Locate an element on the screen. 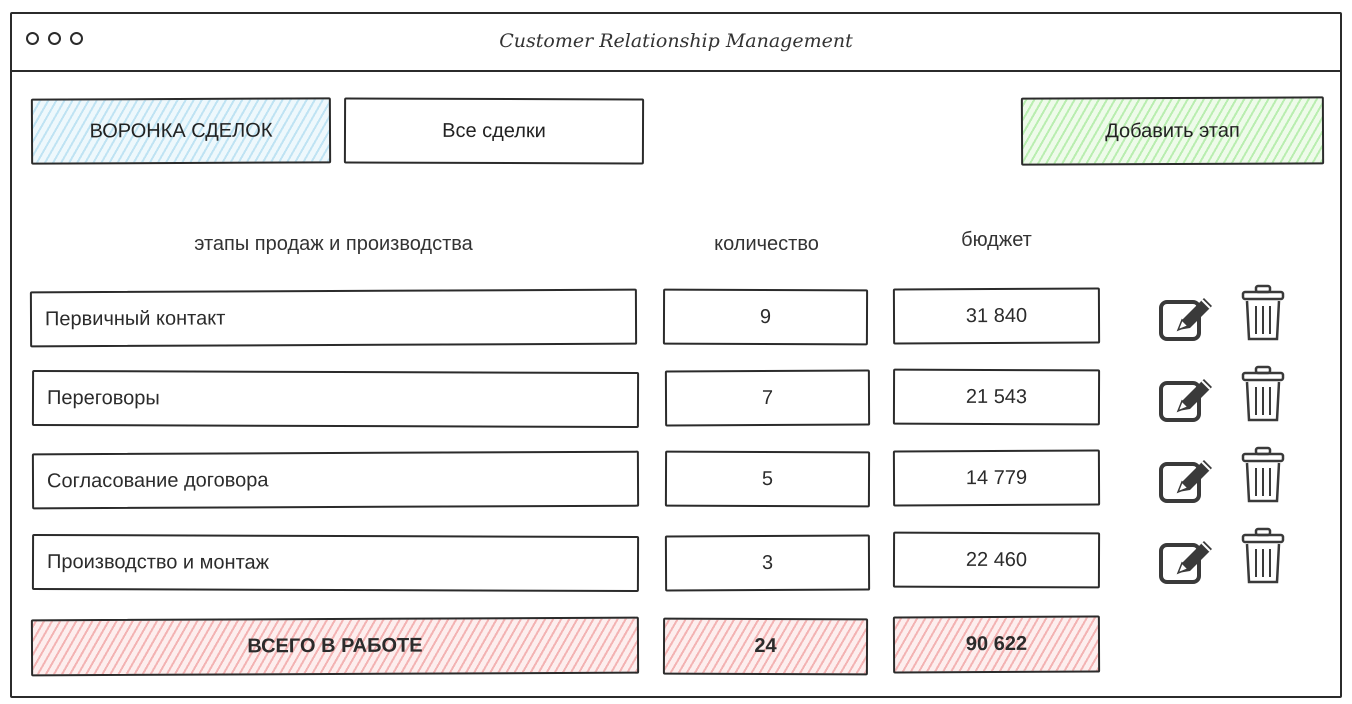 The width and height of the screenshot is (1352, 704). add-stage-button: Добавить этап is located at coordinates (1172, 131).